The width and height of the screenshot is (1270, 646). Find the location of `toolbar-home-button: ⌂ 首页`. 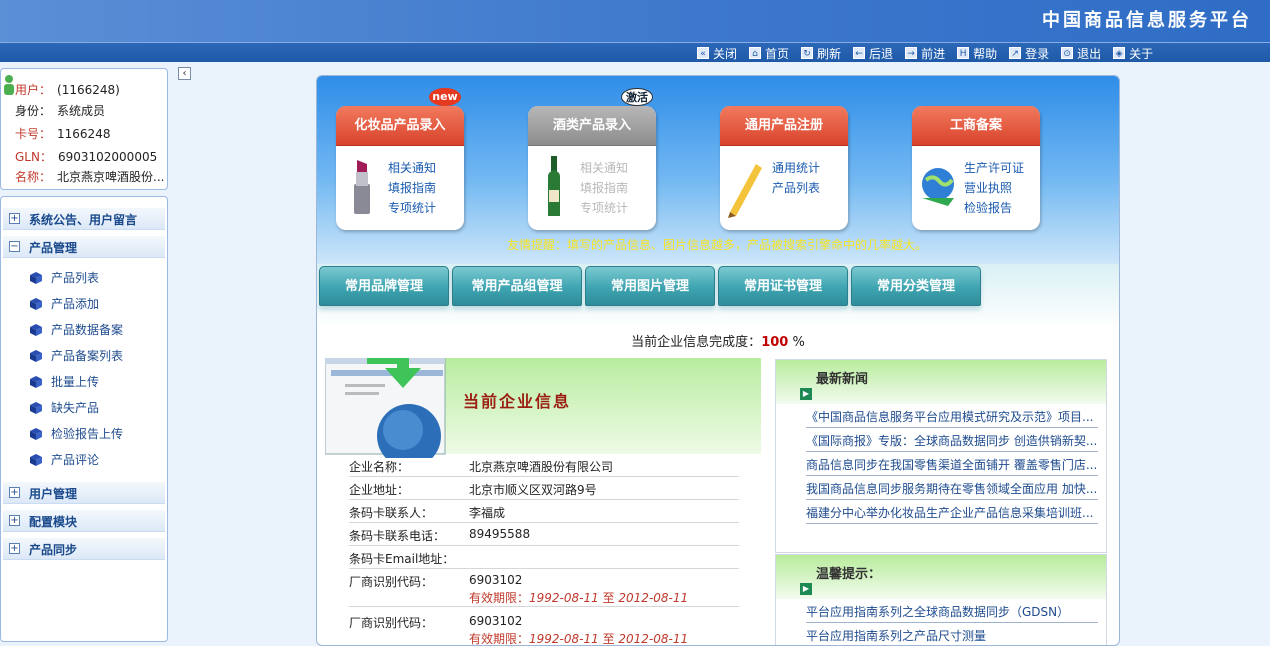

toolbar-home-button: ⌂ 首页 is located at coordinates (769, 53).